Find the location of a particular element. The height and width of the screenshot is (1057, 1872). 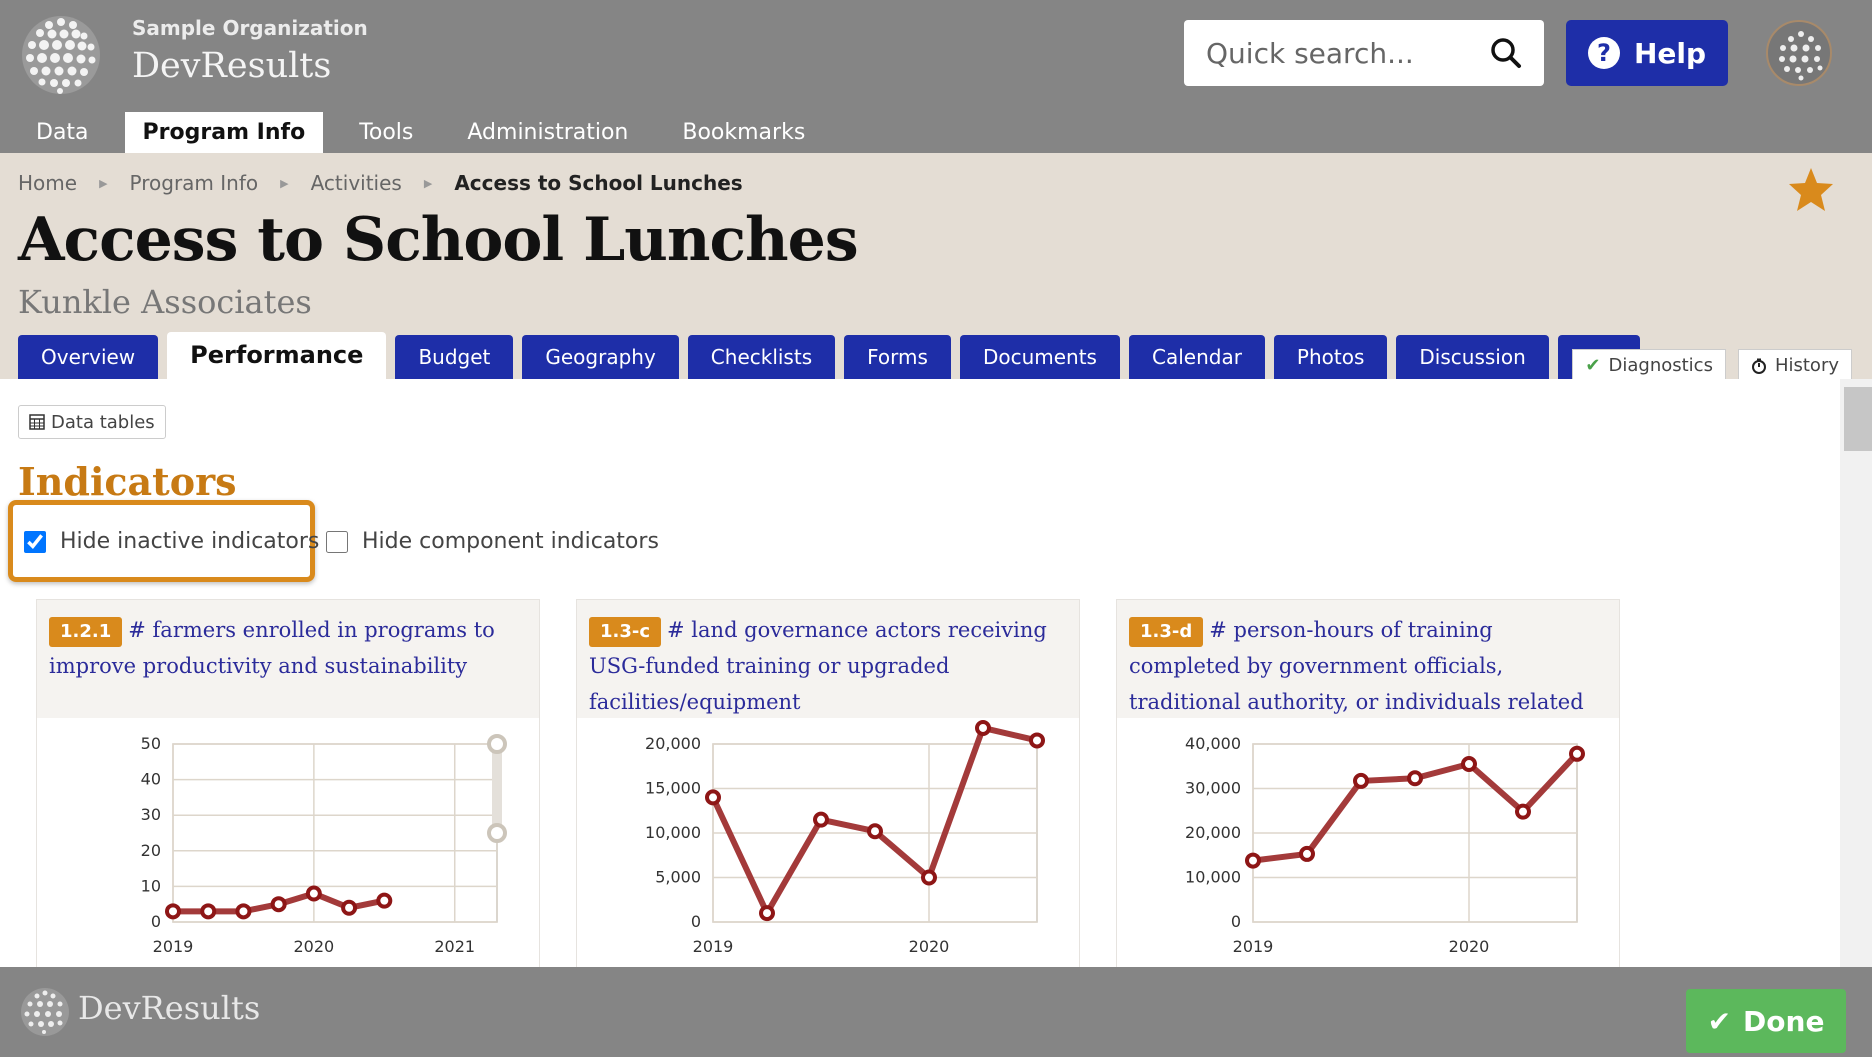

breadcrumb-current: Access to School Lunches is located at coordinates (598, 183).